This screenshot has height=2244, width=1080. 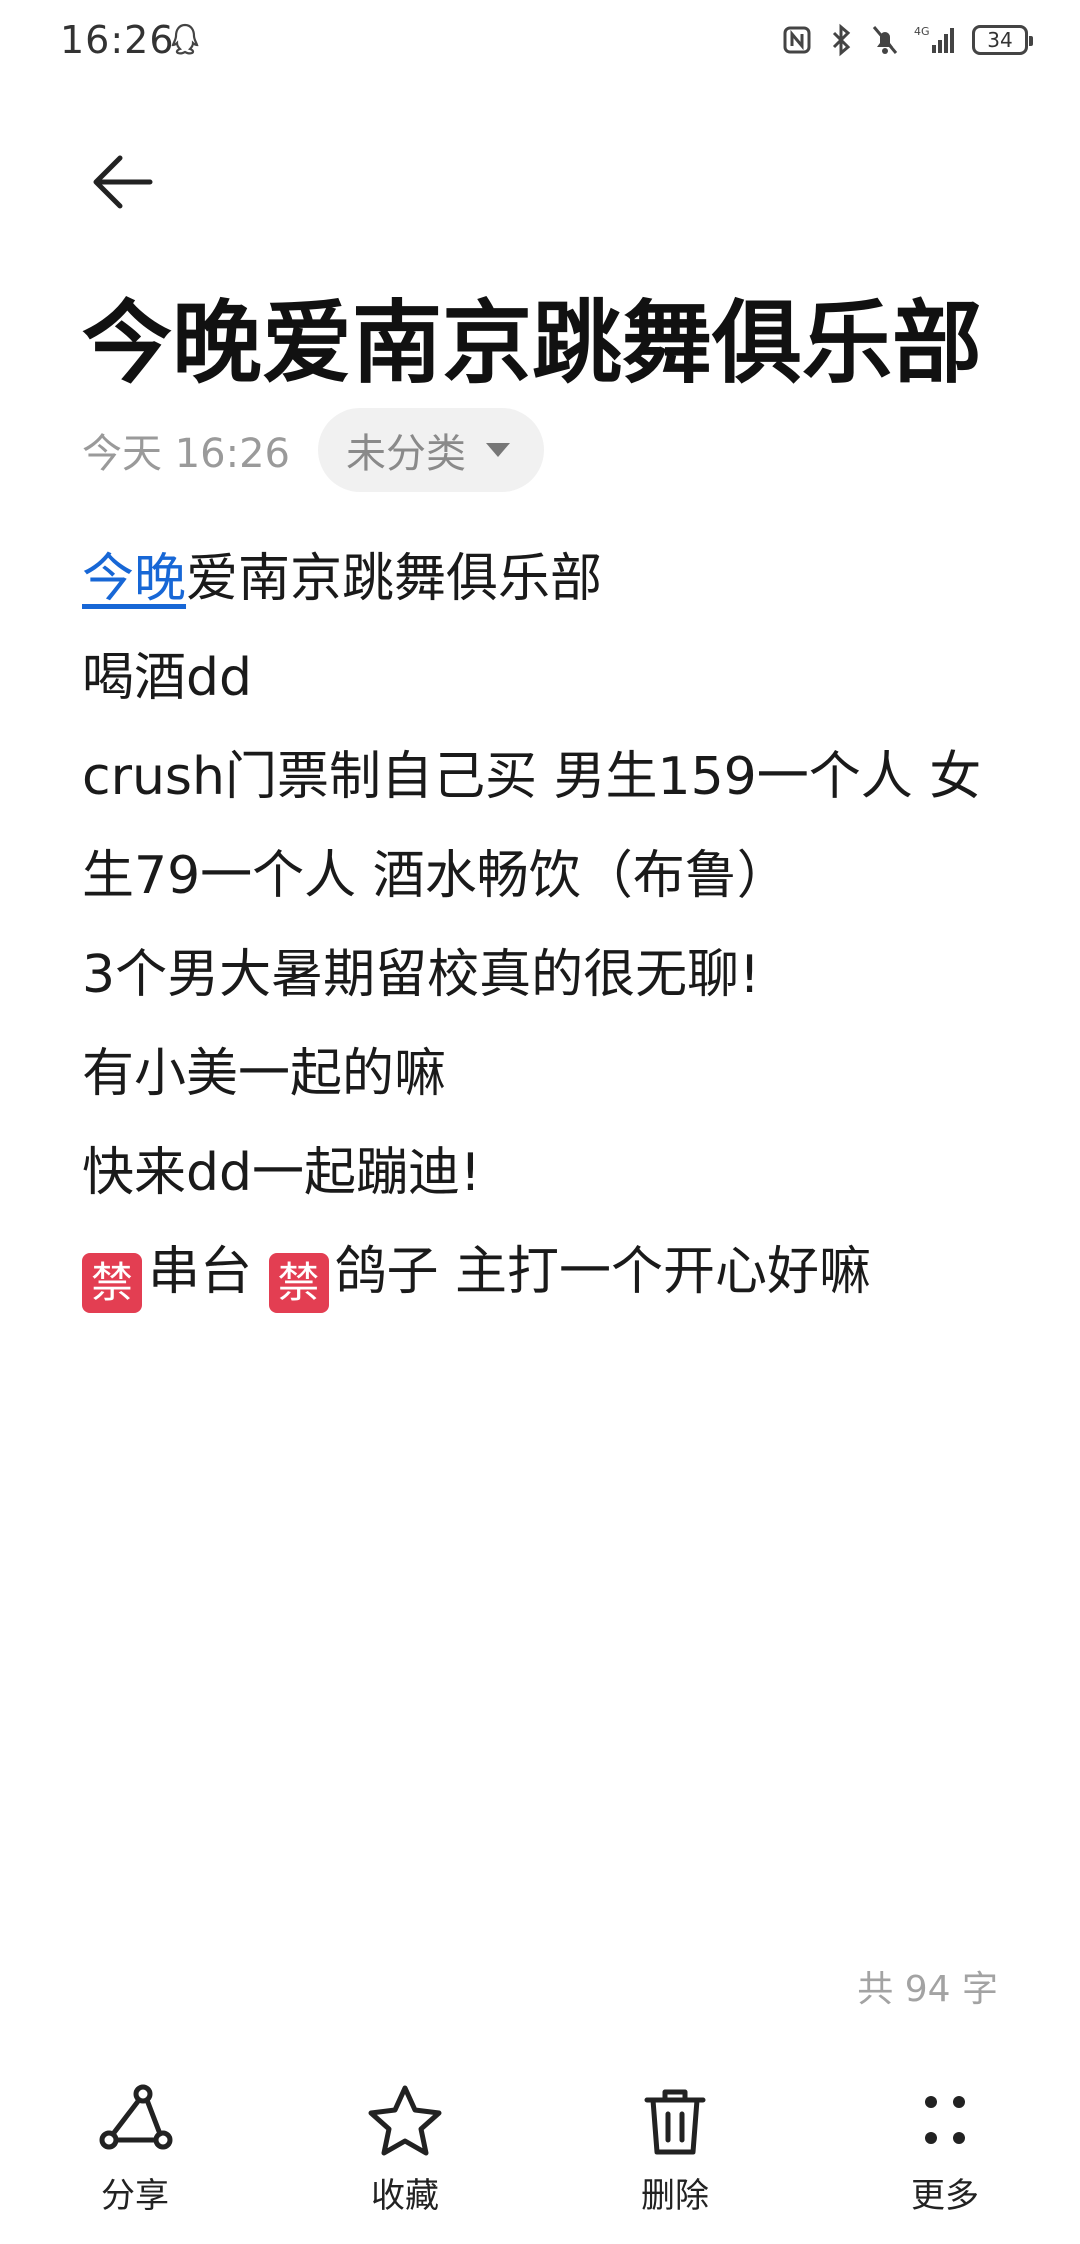 I want to click on more-button: 更多, so click(x=945, y=2150).